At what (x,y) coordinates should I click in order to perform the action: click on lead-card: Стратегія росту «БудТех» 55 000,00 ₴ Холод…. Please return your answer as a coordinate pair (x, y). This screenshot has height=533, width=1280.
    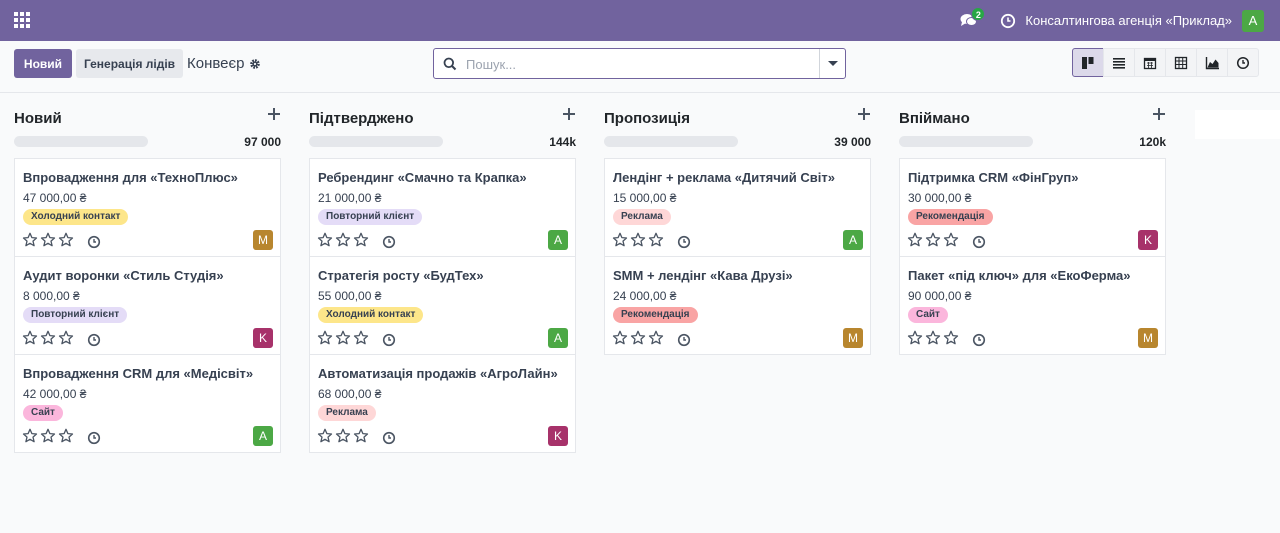
    Looking at the image, I should click on (442, 305).